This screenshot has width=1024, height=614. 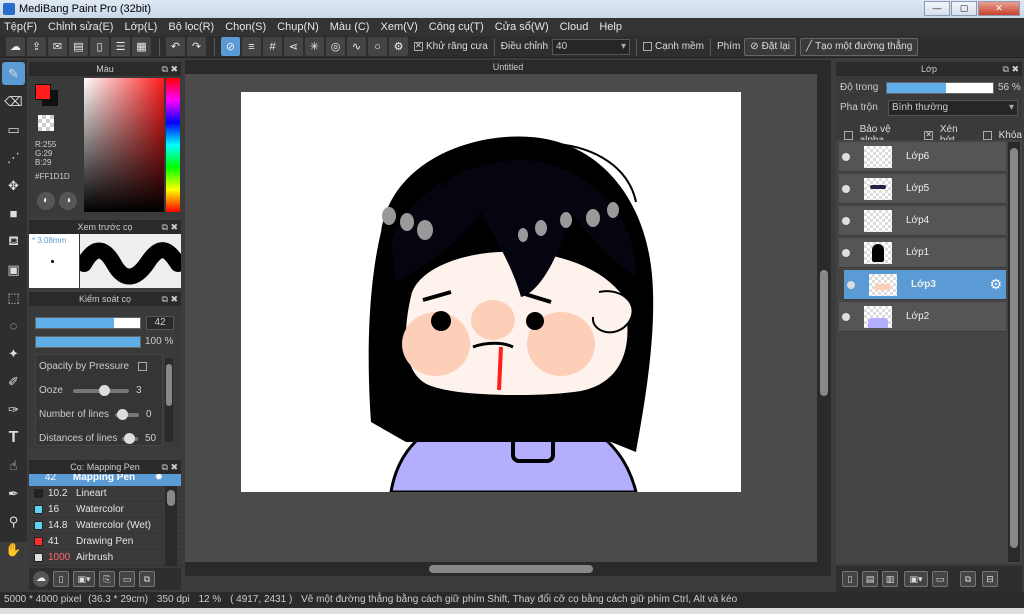 What do you see at coordinates (104, 390) in the screenshot?
I see `ooze-knob` at bounding box center [104, 390].